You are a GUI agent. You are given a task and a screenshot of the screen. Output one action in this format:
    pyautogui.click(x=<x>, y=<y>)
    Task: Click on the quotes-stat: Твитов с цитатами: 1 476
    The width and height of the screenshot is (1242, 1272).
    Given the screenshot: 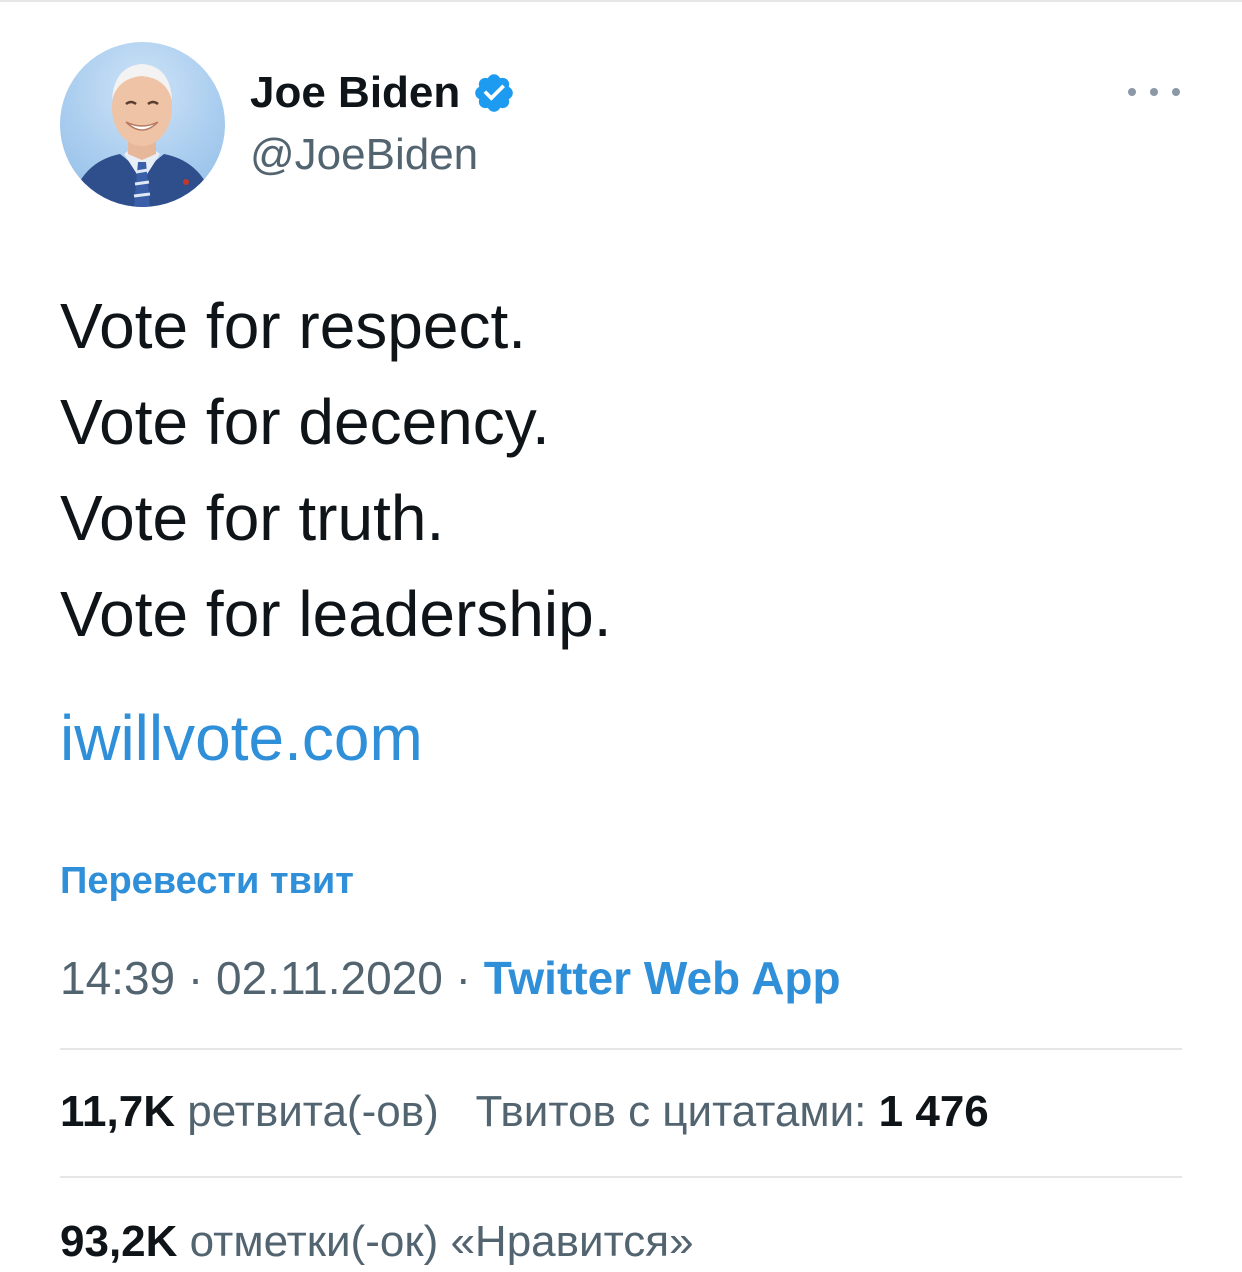 What is the action you would take?
    pyautogui.click(x=731, y=1111)
    